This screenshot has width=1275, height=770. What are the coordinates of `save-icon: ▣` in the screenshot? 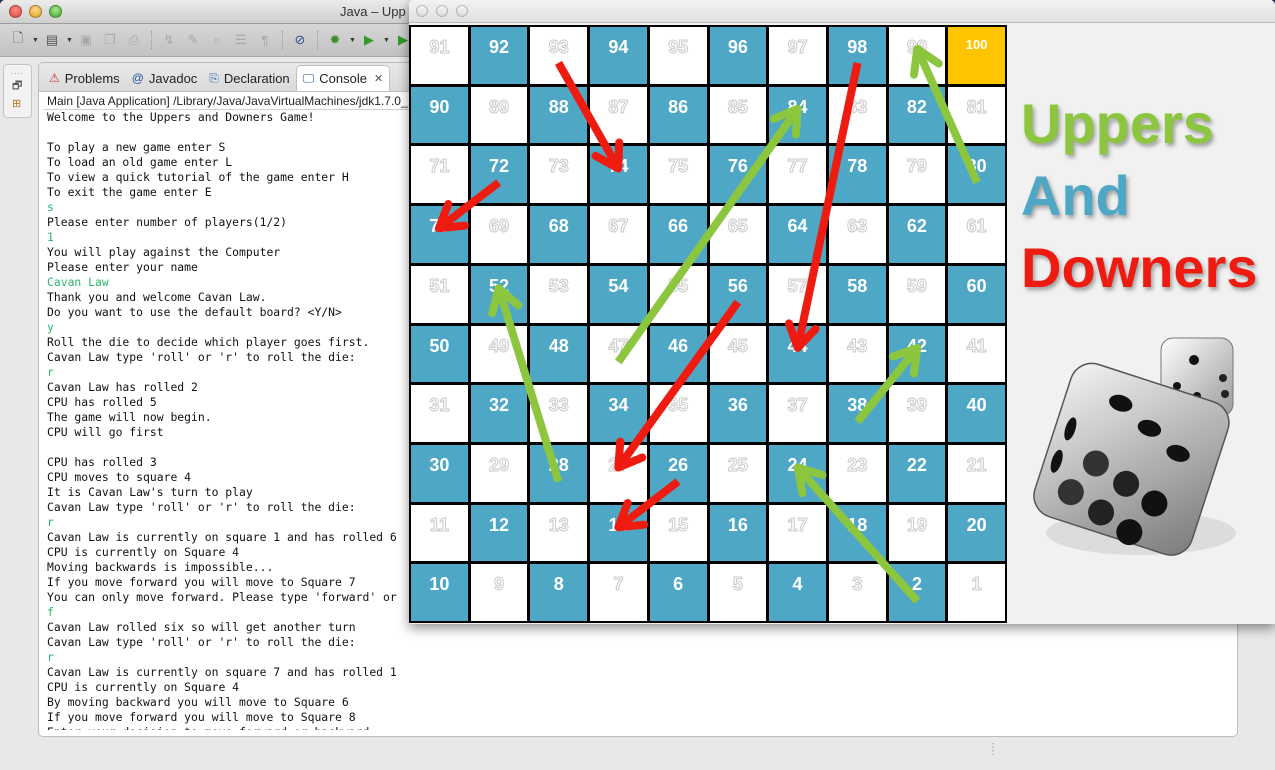 It's located at (86, 40).